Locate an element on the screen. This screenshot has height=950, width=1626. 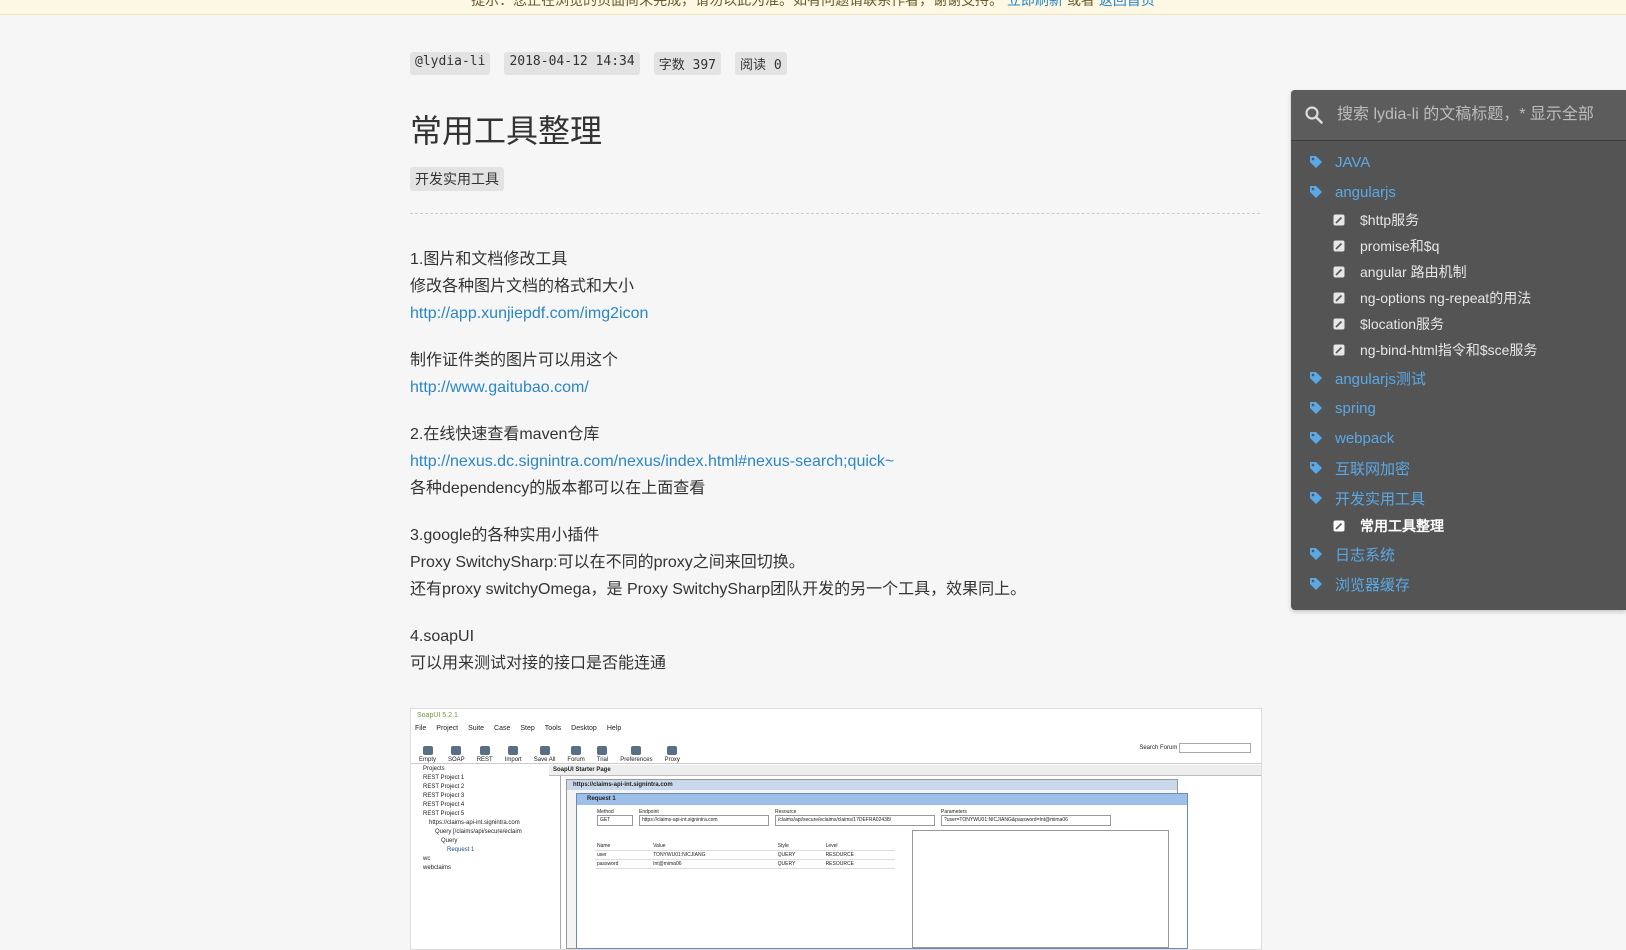
soapui-tool: SOAP is located at coordinates (456, 754).